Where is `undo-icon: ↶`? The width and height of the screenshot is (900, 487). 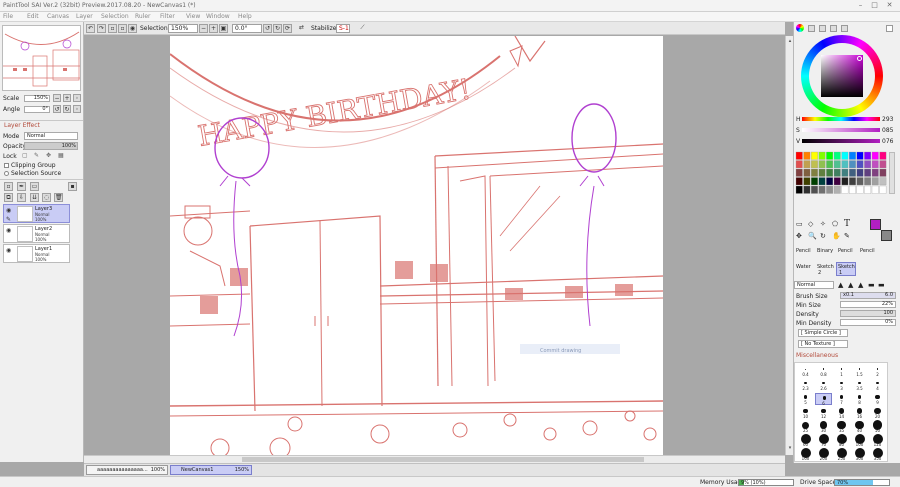
undo-icon: ↶ is located at coordinates (90, 28).